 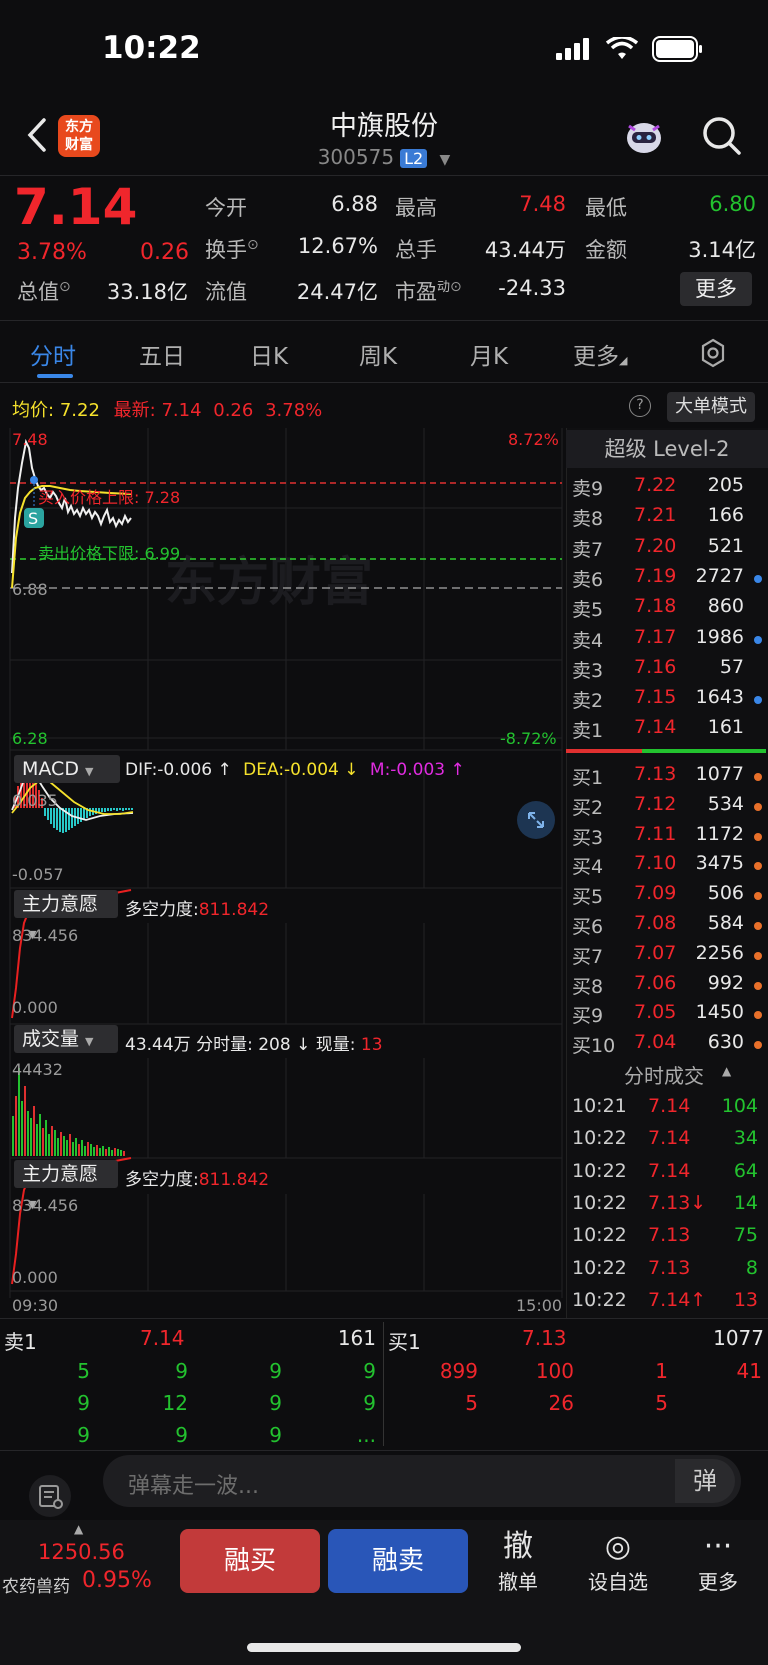 I want to click on help-icon: ?, so click(x=640, y=406).